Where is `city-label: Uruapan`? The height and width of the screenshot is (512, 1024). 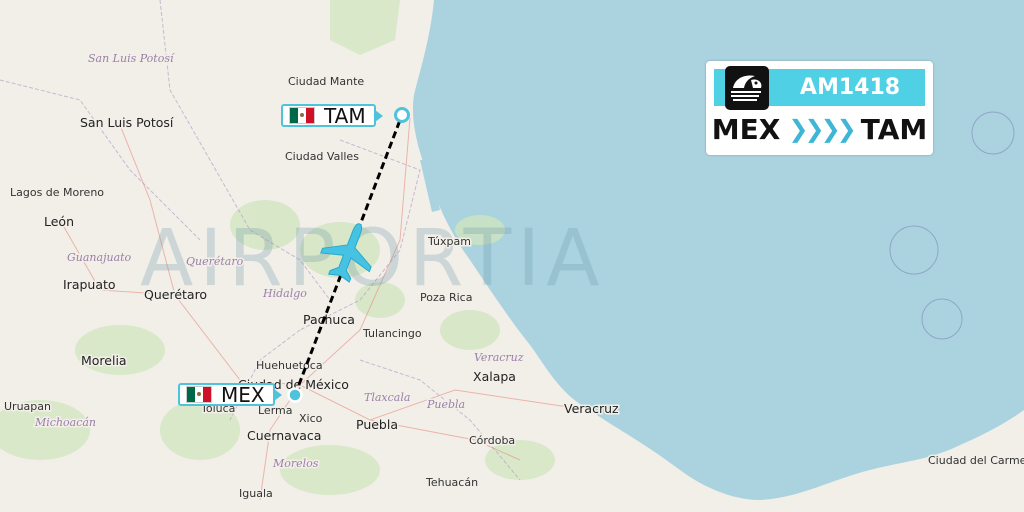 city-label: Uruapan is located at coordinates (27, 406).